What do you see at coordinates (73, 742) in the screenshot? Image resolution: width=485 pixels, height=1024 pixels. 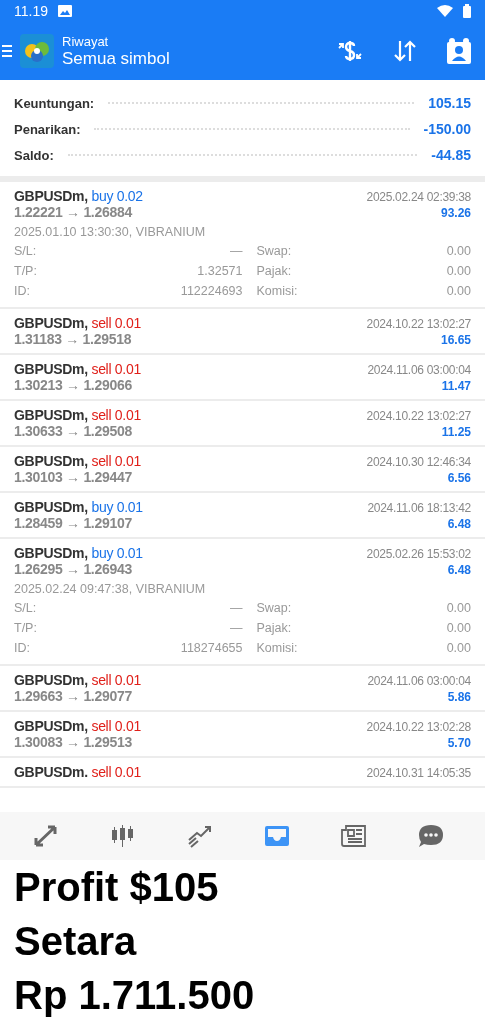 I see `trade-prices: 1.30083 → 1.29513` at bounding box center [73, 742].